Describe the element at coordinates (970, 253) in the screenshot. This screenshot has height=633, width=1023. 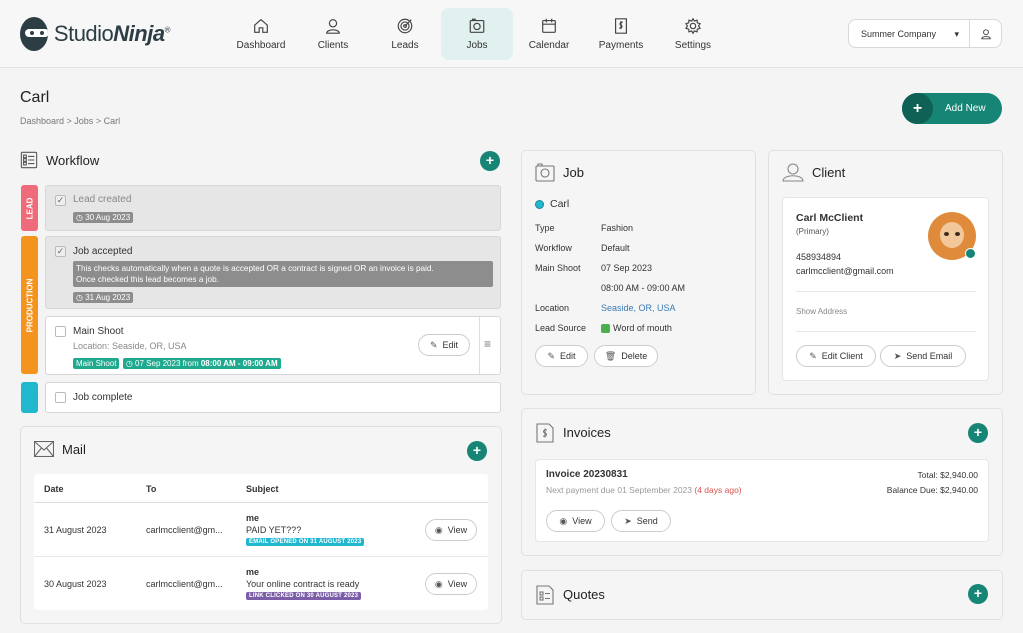
I see `camera-badge-icon` at that location.